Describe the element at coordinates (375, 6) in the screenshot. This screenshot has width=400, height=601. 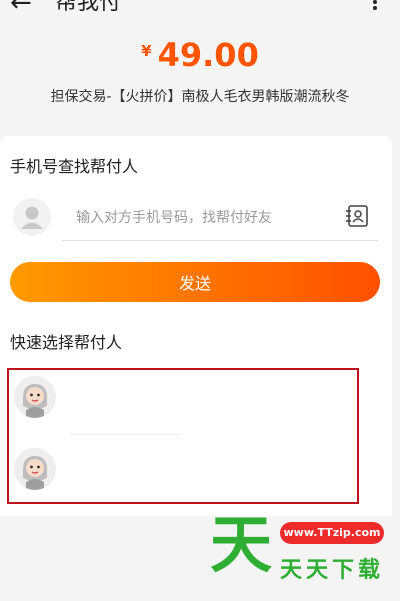
I see `more-vertical-icon` at that location.